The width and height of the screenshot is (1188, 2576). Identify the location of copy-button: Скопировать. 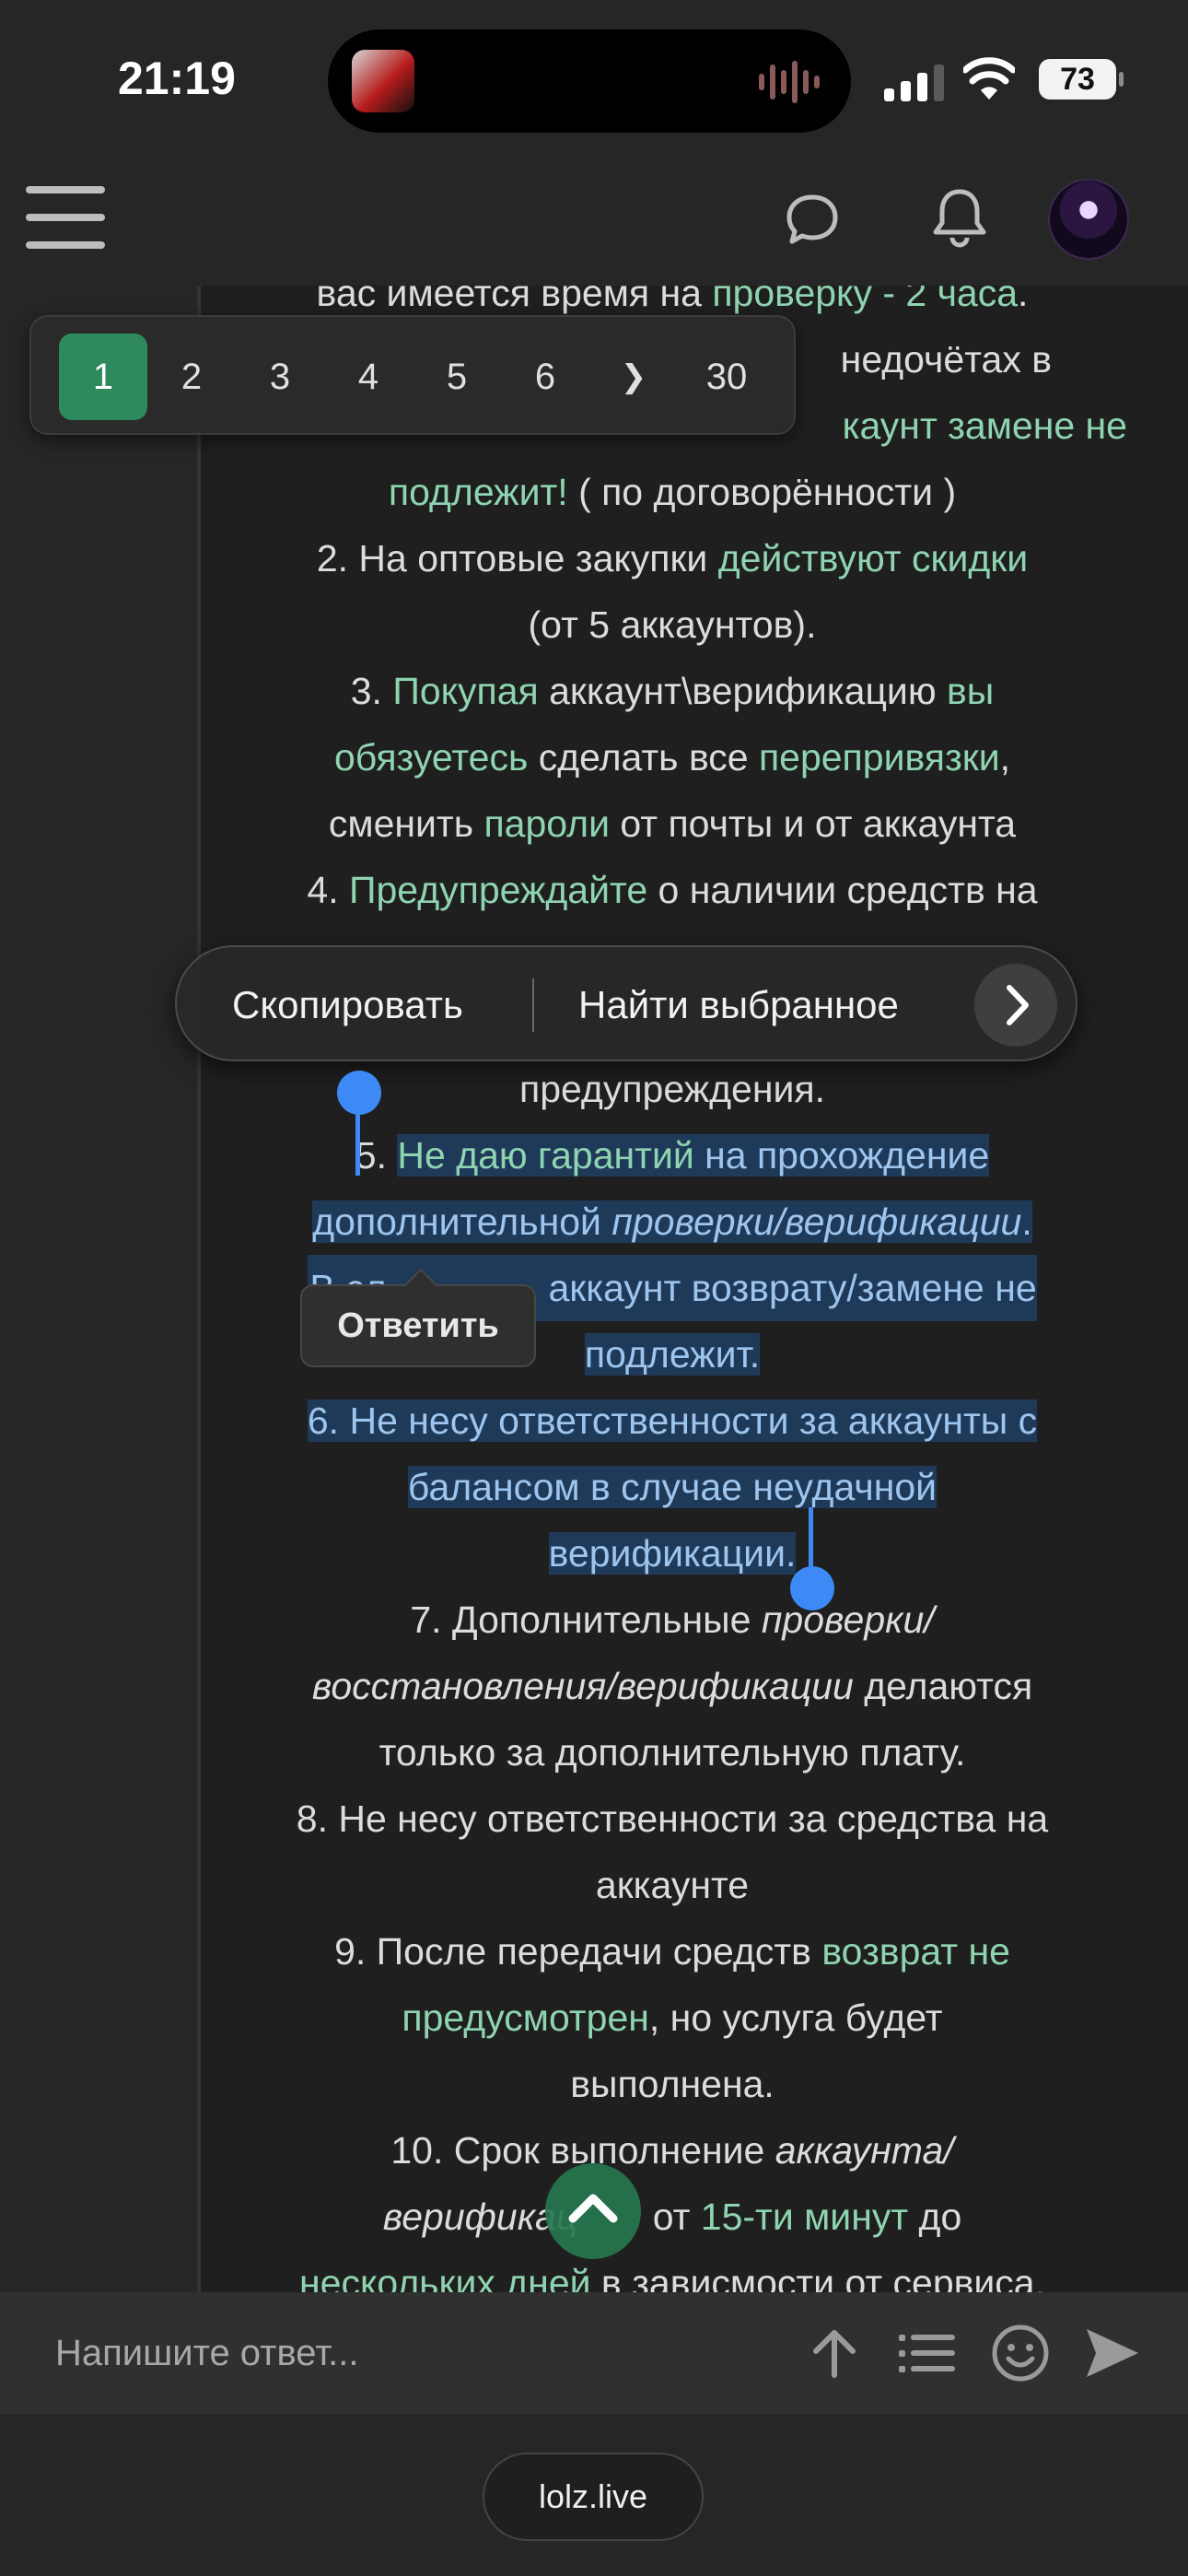
(347, 1005).